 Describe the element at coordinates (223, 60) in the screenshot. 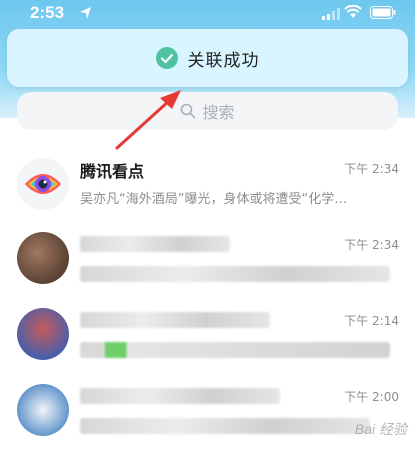

I see `toast-message: 关联成功` at that location.